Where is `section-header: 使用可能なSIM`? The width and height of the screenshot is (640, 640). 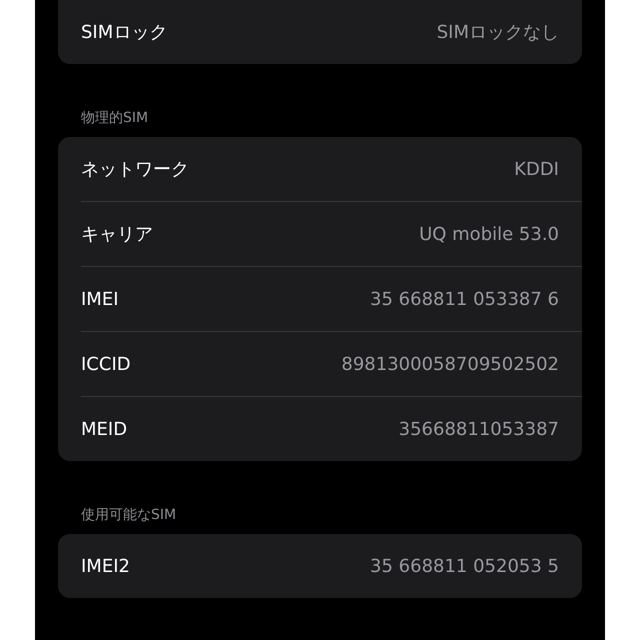
section-header: 使用可能なSIM is located at coordinates (129, 515).